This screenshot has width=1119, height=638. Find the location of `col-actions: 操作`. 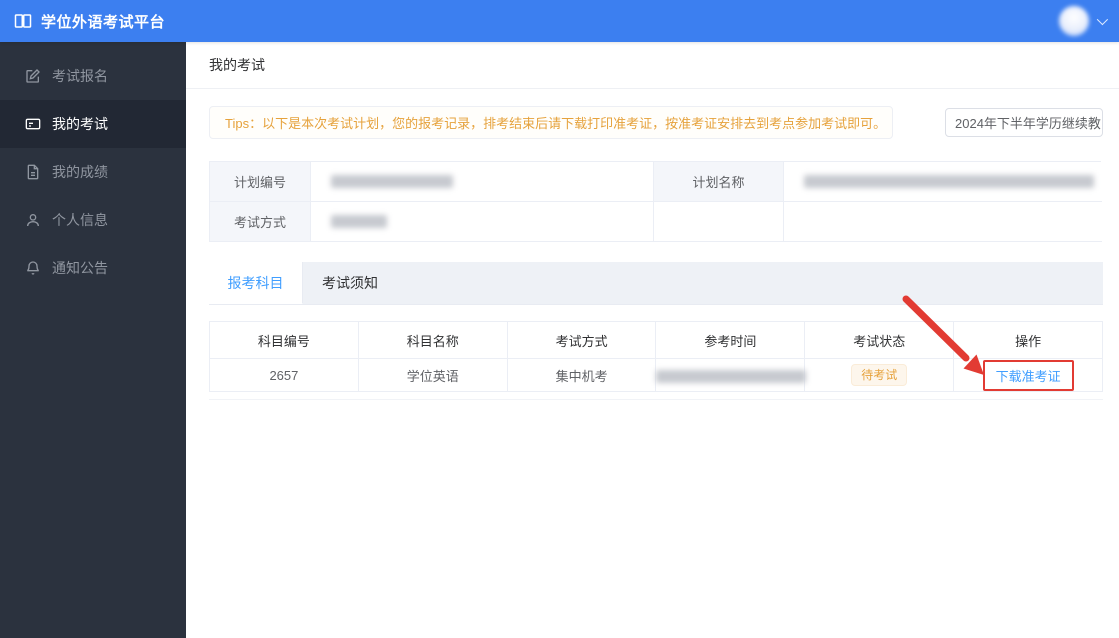

col-actions: 操作 is located at coordinates (1028, 340).